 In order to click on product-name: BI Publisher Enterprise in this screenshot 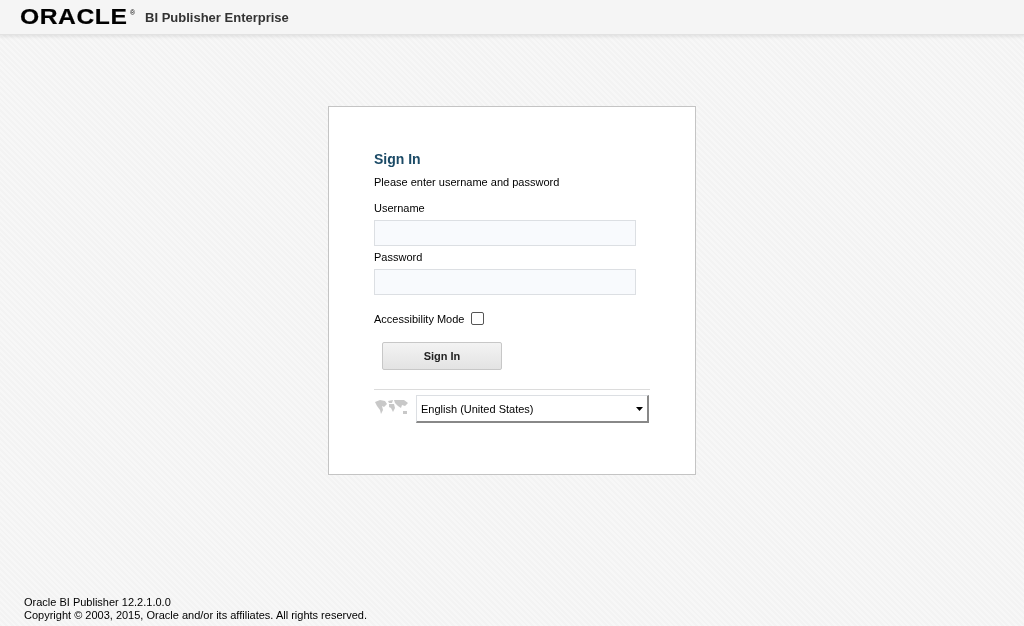, I will do `click(217, 17)`.